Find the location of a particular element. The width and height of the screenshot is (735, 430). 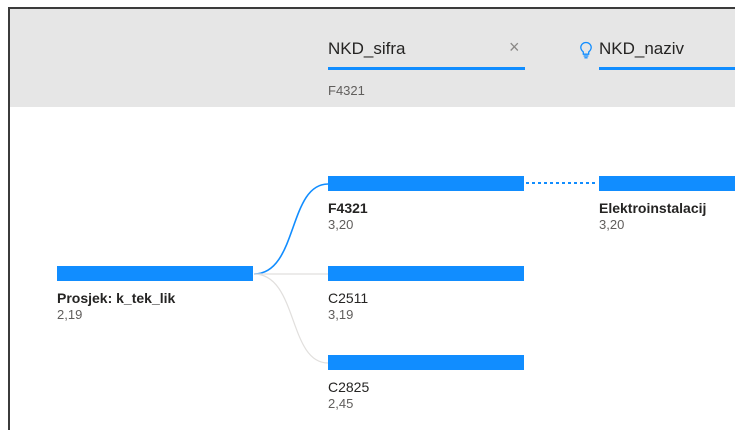

tree-node-f4321: F4321 3,20 is located at coordinates (426, 204).